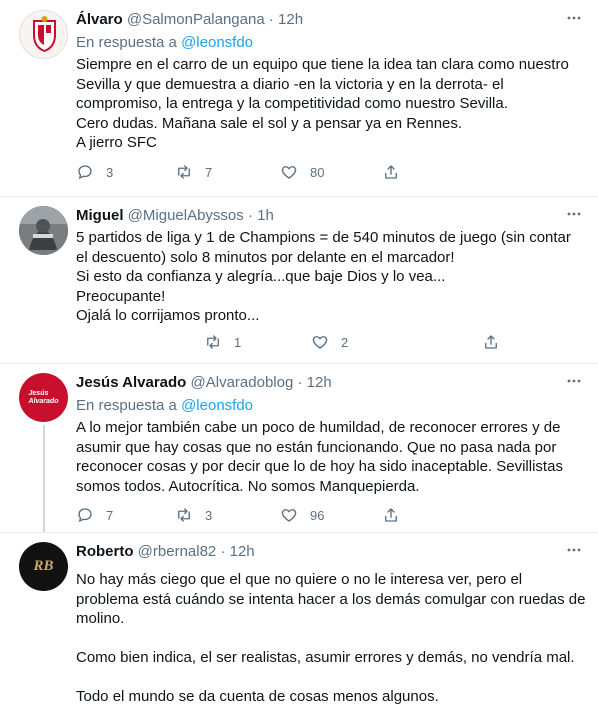 The width and height of the screenshot is (598, 707). I want to click on avatar: RB, so click(43, 566).